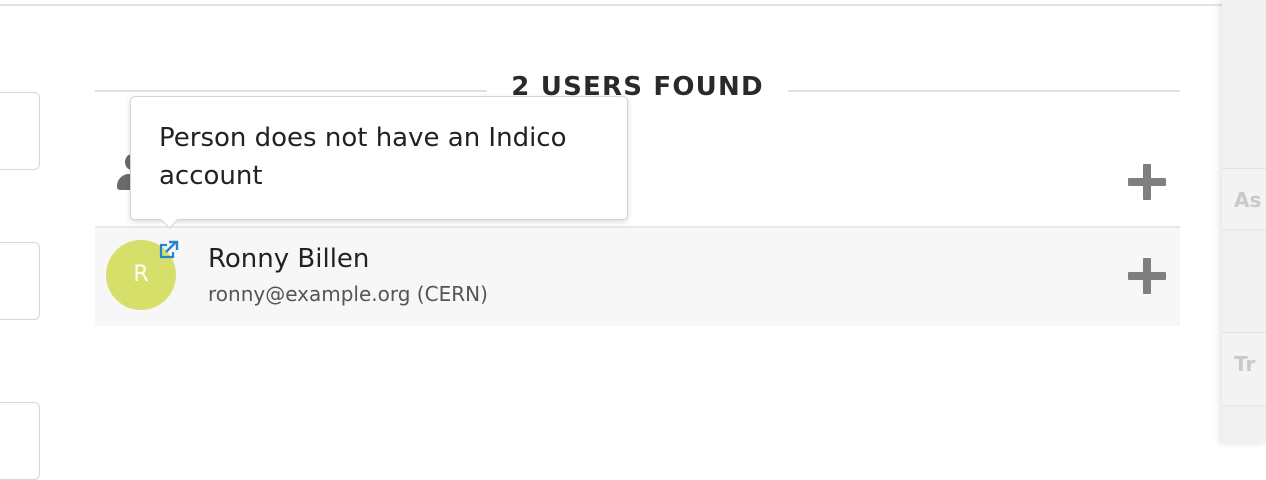 The image size is (1266, 480). What do you see at coordinates (984, 91) in the screenshot?
I see `heading-divider-right` at bounding box center [984, 91].